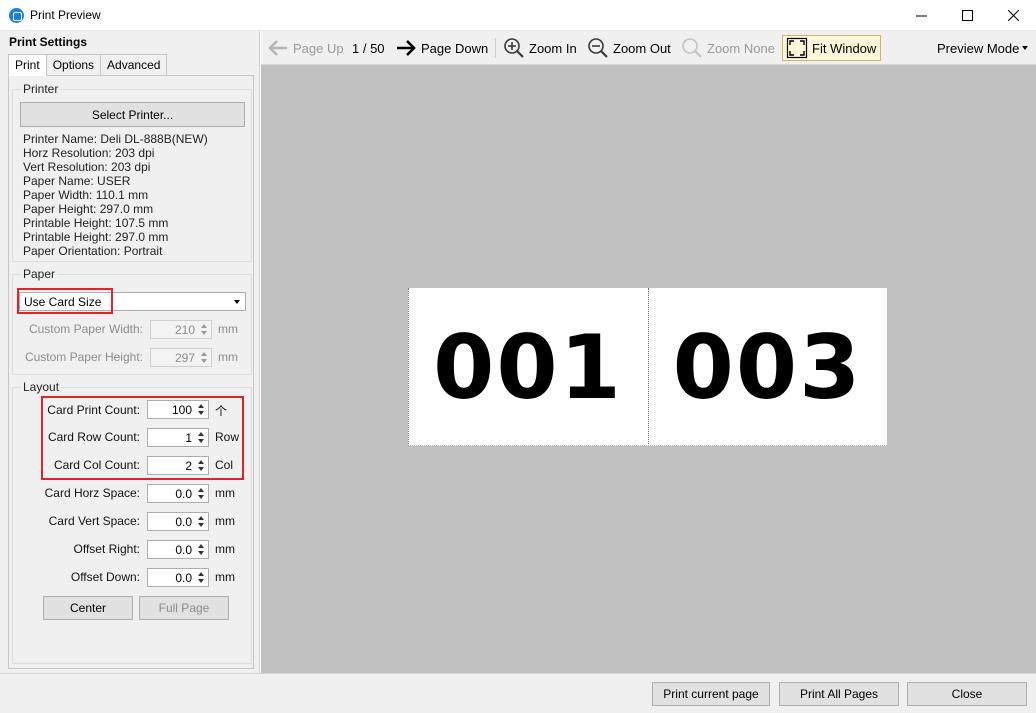  What do you see at coordinates (495, 48) in the screenshot?
I see `toolbar-separator` at bounding box center [495, 48].